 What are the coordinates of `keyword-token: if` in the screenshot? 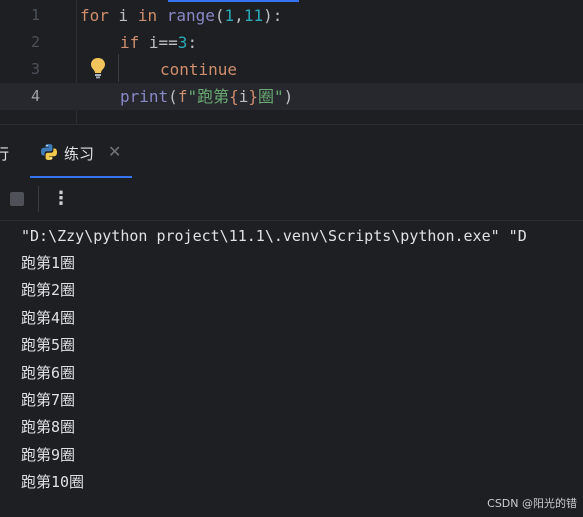 It's located at (130, 42).